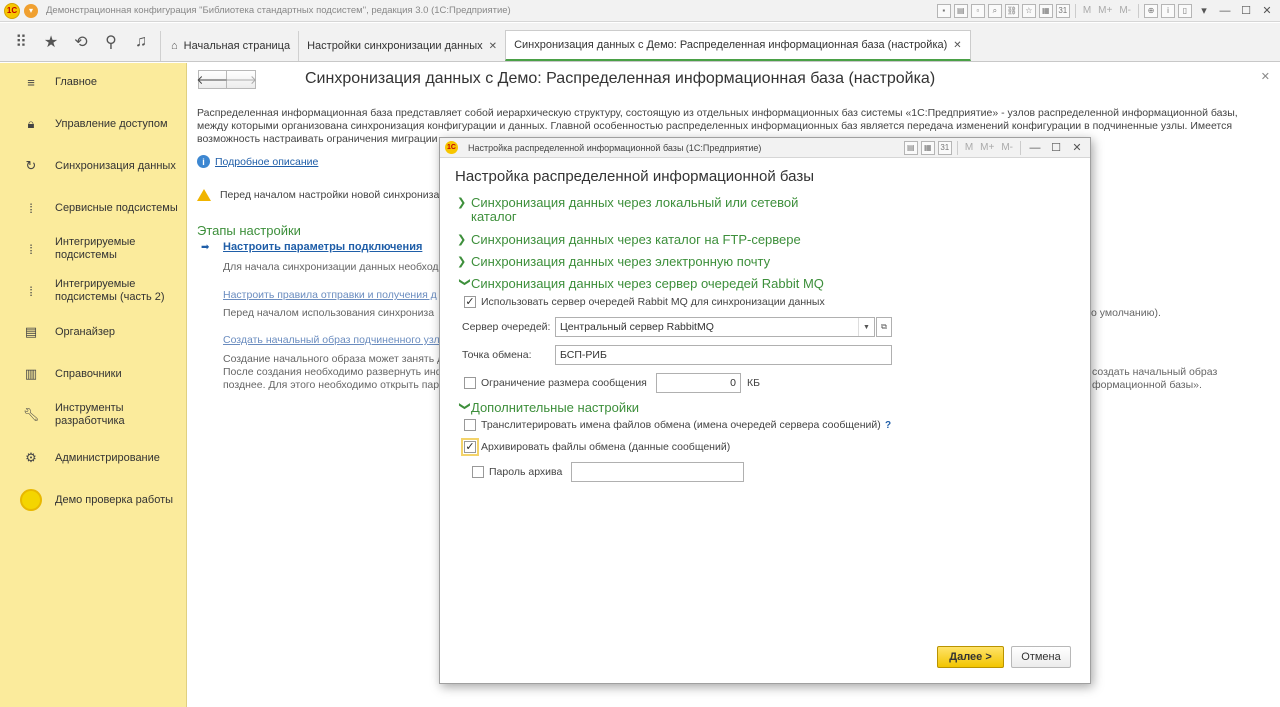 The height and width of the screenshot is (707, 1280). Describe the element at coordinates (93, 124) in the screenshot. I see `sidebar-item-access: 🔒︎ Управление доступом` at that location.